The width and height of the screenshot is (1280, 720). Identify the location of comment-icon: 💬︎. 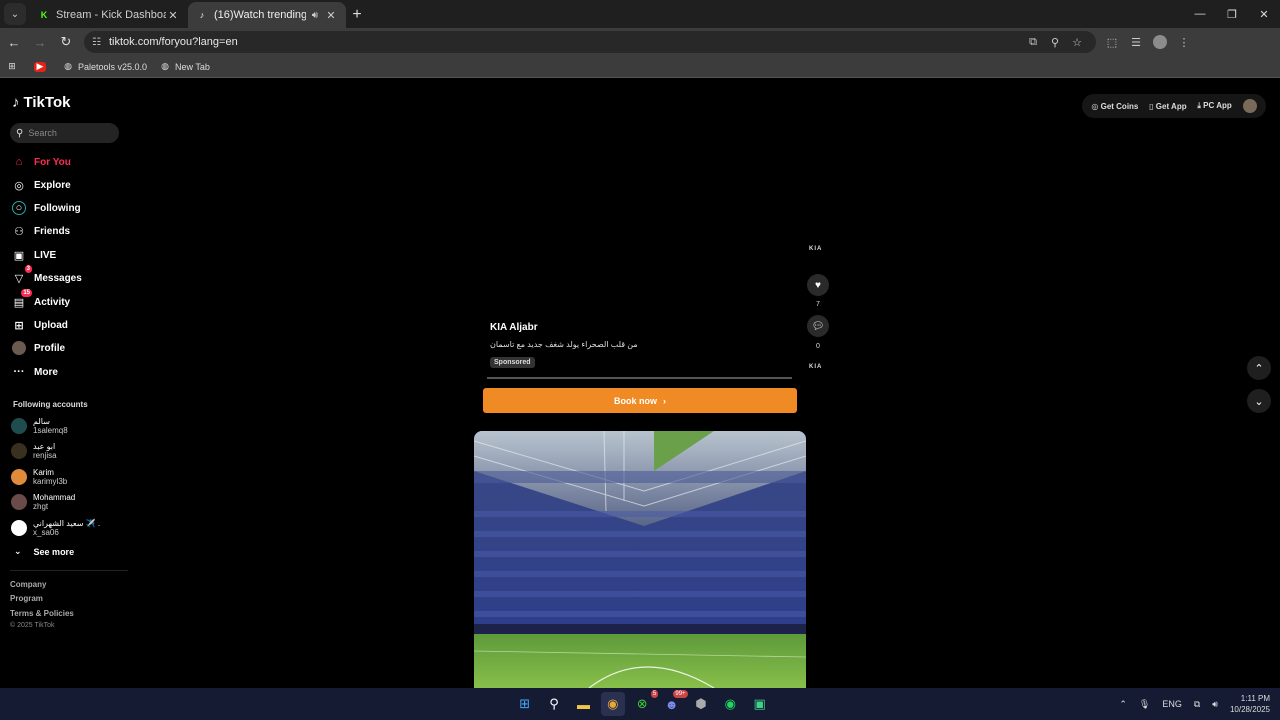
(818, 326).